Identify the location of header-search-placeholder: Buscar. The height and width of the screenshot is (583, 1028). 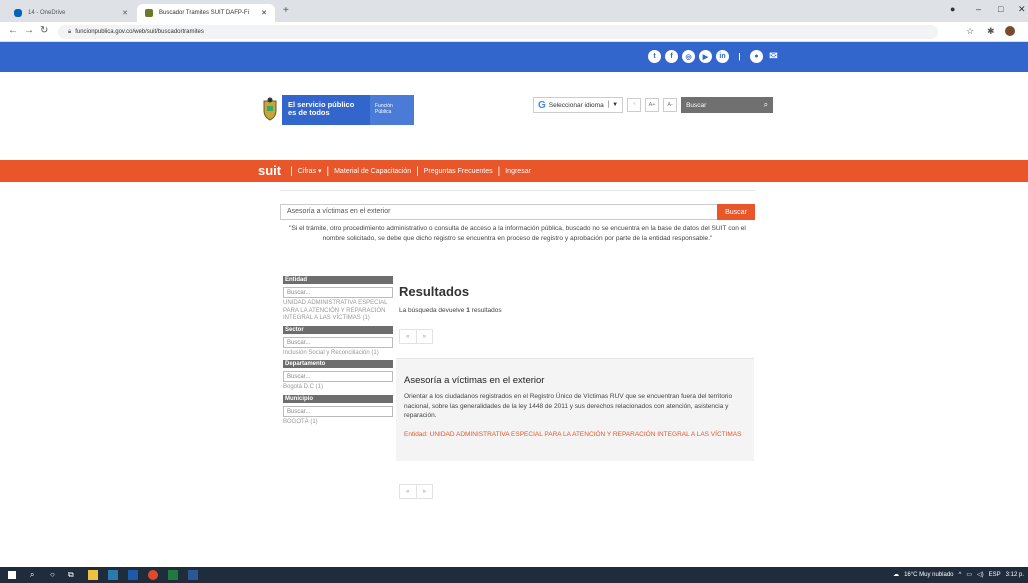
(696, 105).